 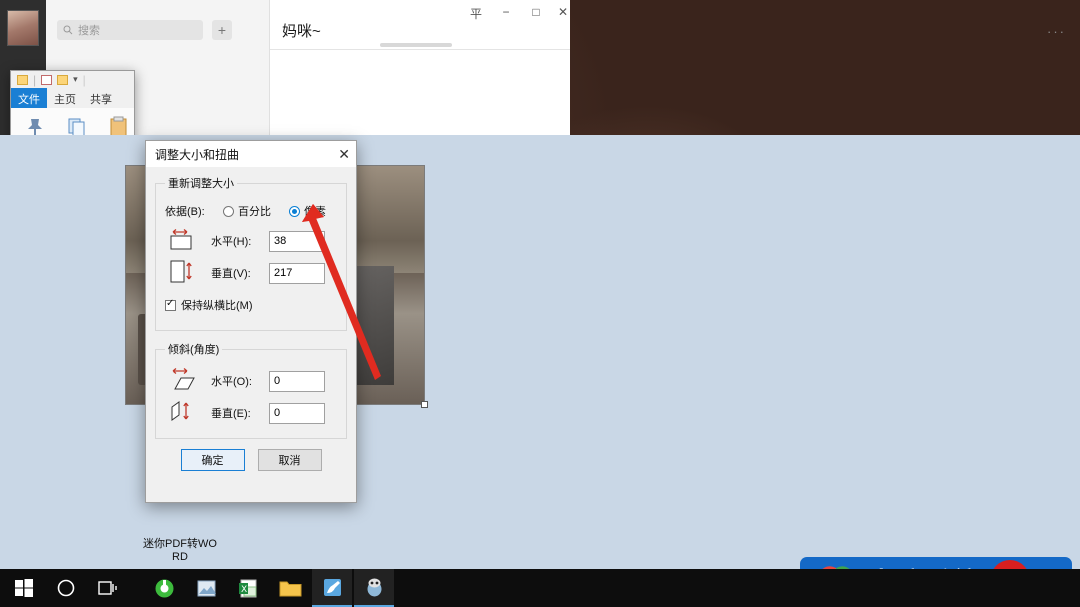 What do you see at coordinates (297, 413) in the screenshot?
I see `vertical-skew-input` at bounding box center [297, 413].